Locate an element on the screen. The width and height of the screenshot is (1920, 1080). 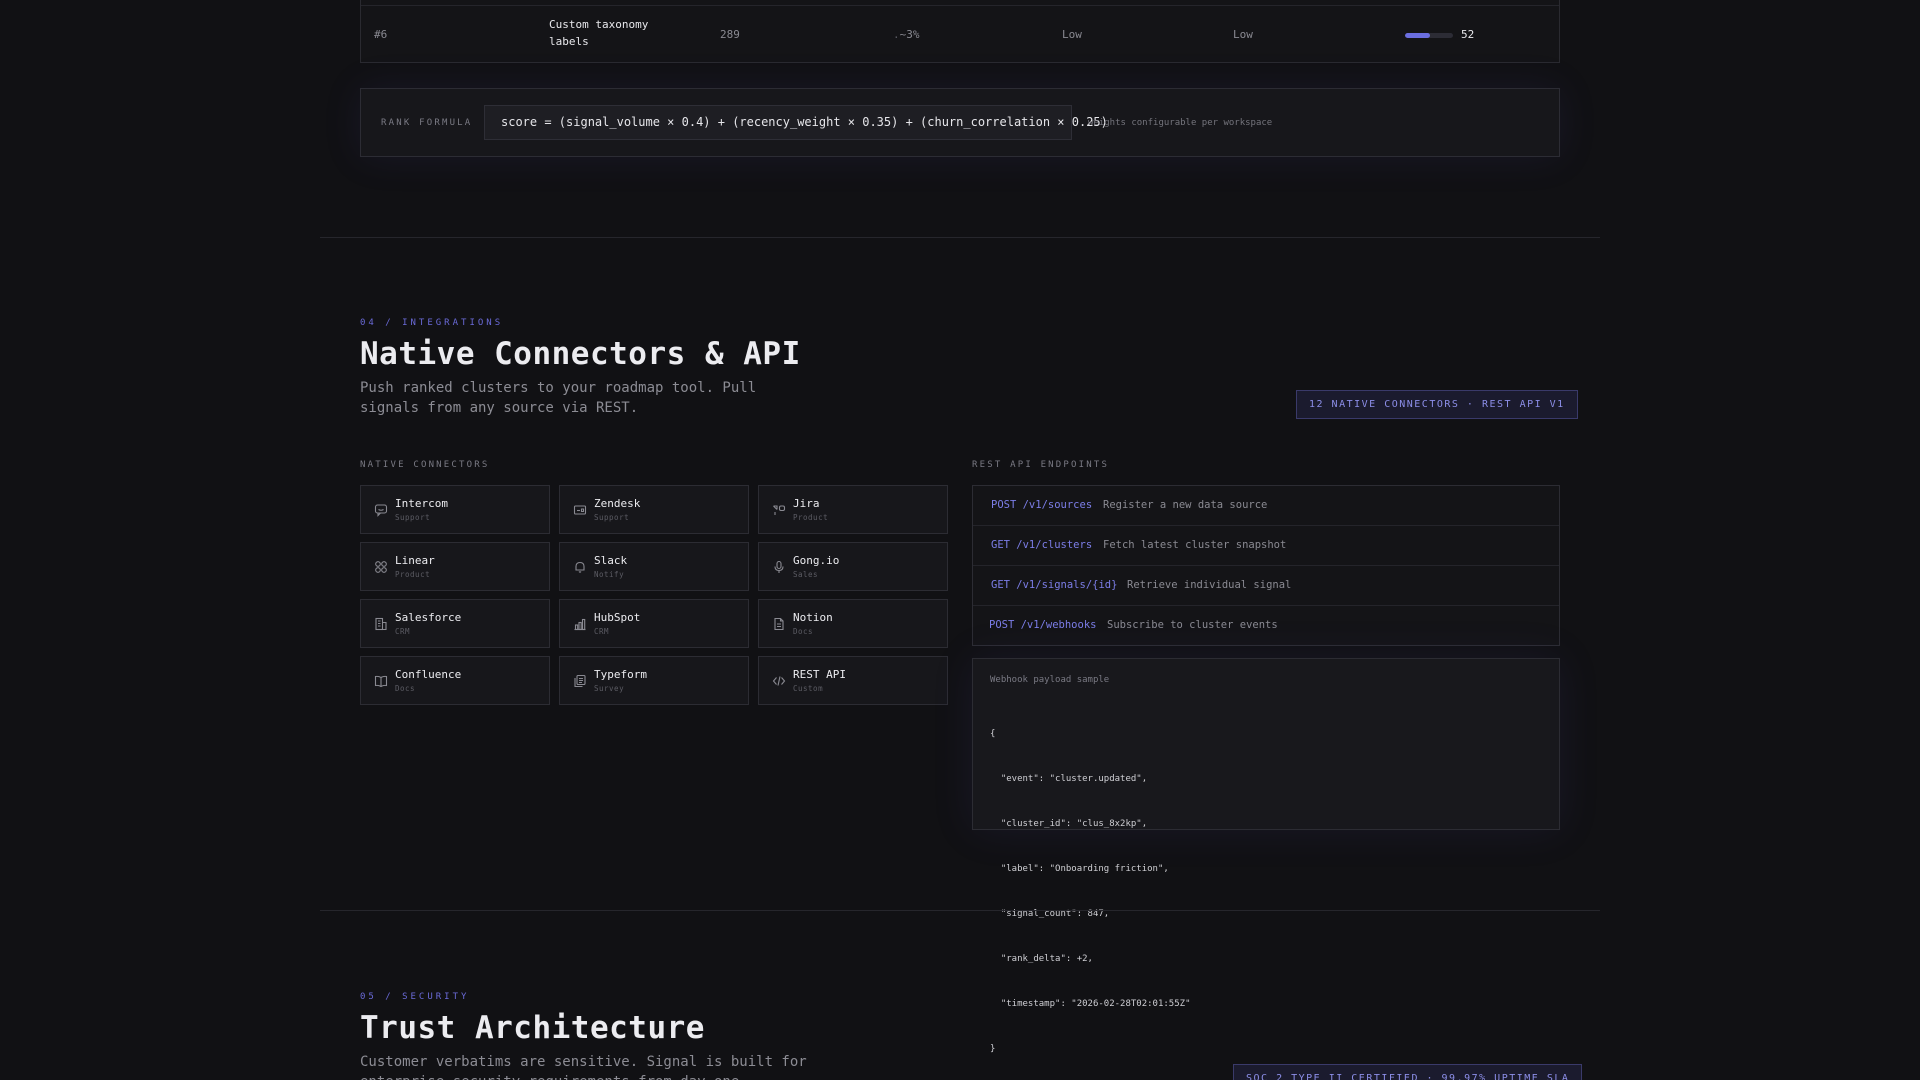
code-line: "rank_delta": +2, is located at coordinates (1041, 959).